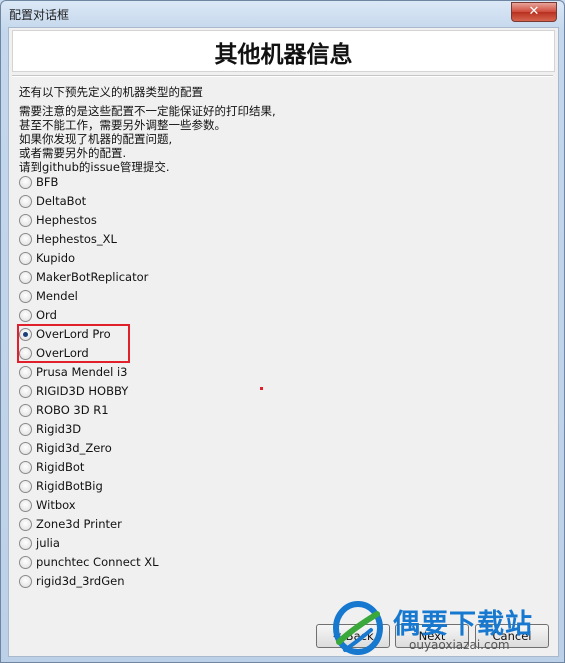 This screenshot has height=663, width=565. I want to click on machine-radio-option: Witbox, so click(119, 506).